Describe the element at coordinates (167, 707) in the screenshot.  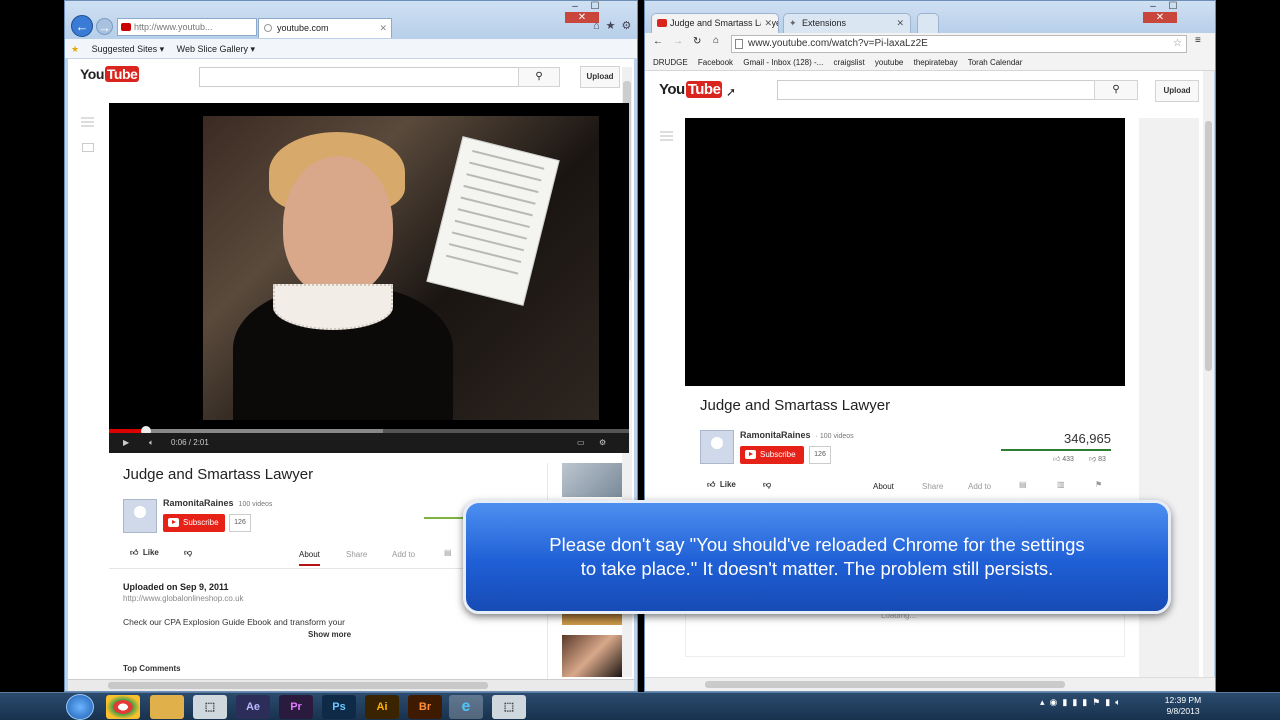
I see `explorer-taskbar-icon` at that location.